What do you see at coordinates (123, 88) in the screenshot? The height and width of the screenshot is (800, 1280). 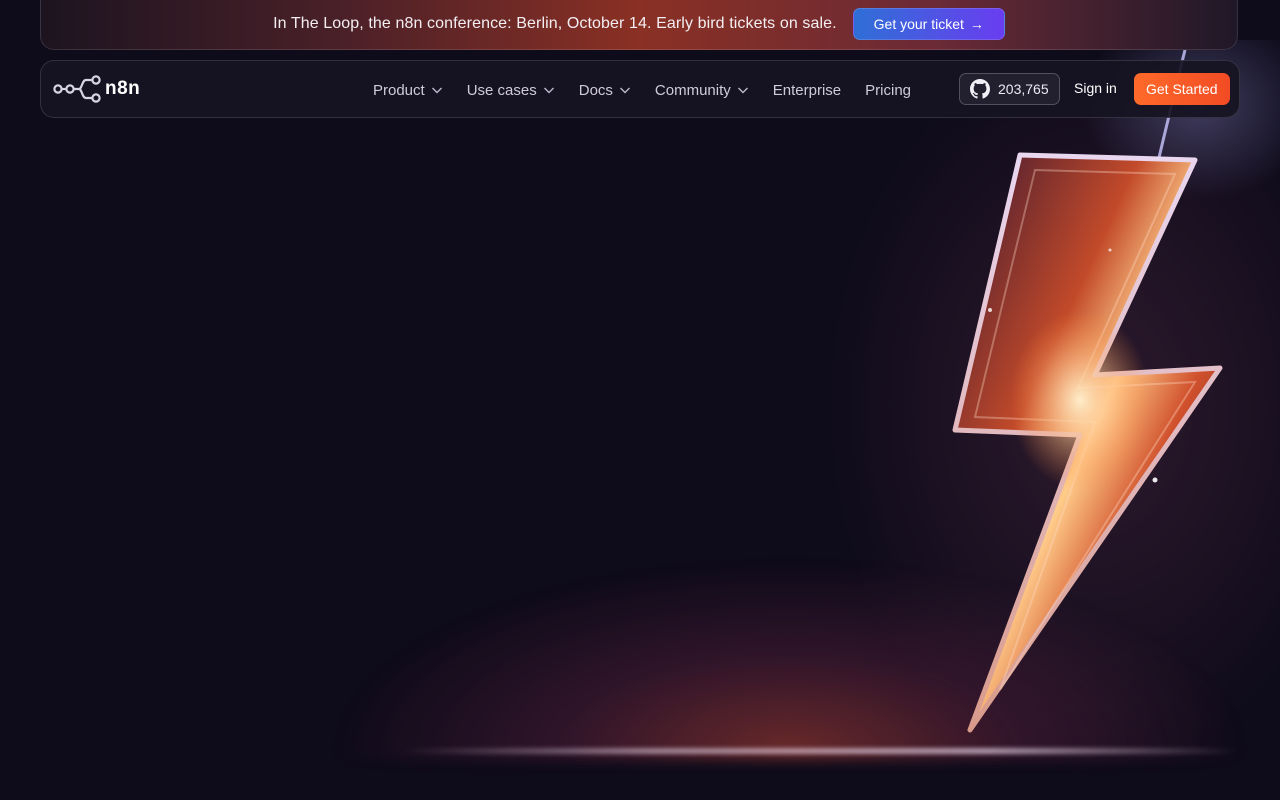 I see `logo-text: n8n` at bounding box center [123, 88].